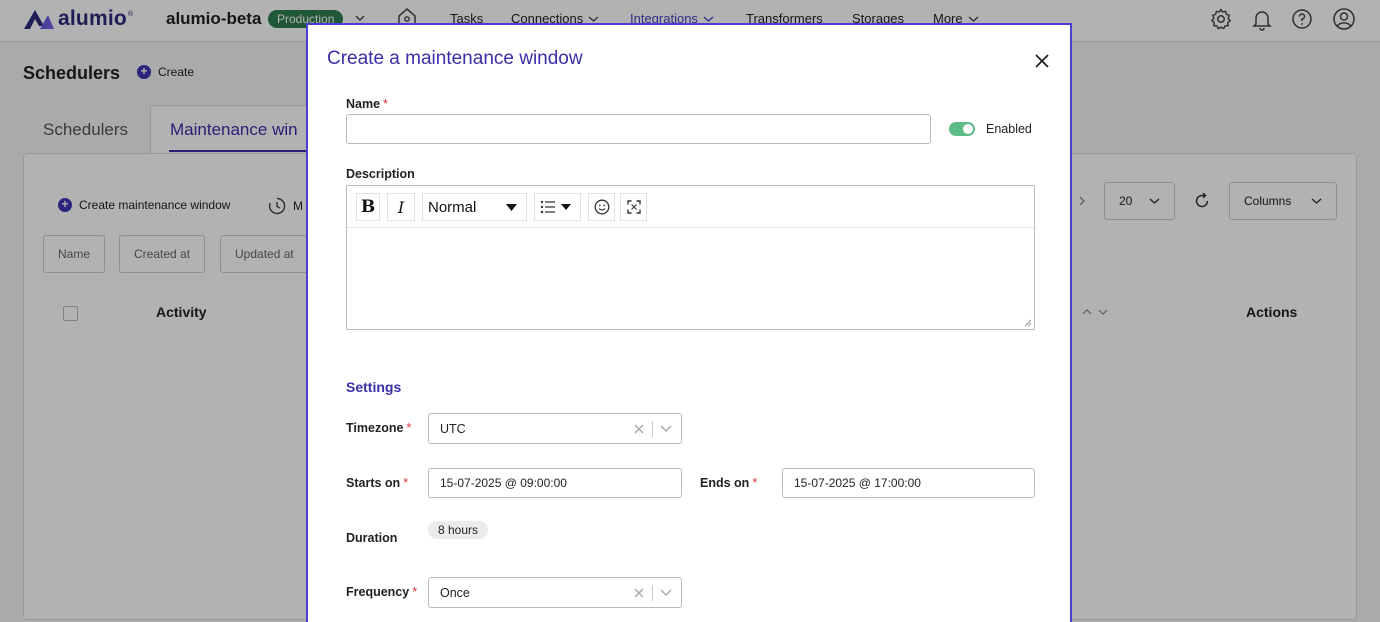 The width and height of the screenshot is (1380, 622). I want to click on ends-on-label: Ends on *, so click(728, 483).